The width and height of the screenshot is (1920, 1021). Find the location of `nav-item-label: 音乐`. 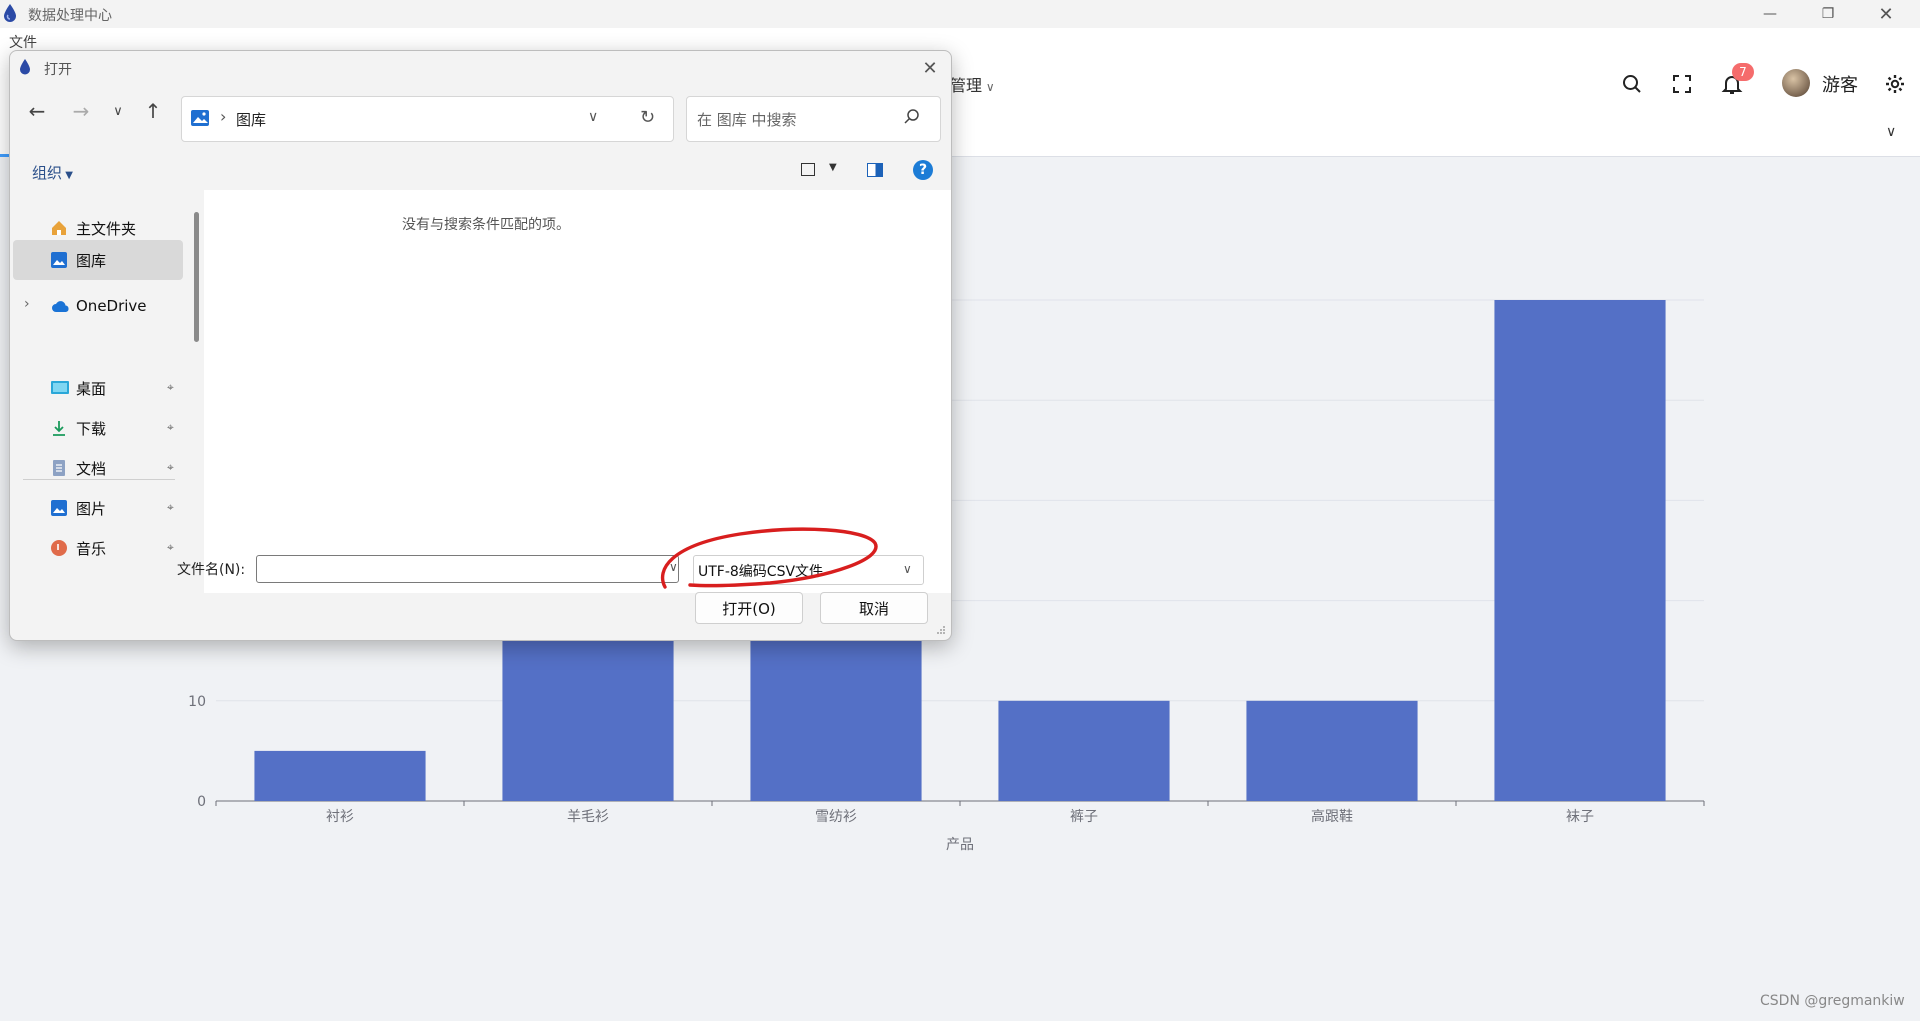

nav-item-label: 音乐 is located at coordinates (91, 549).